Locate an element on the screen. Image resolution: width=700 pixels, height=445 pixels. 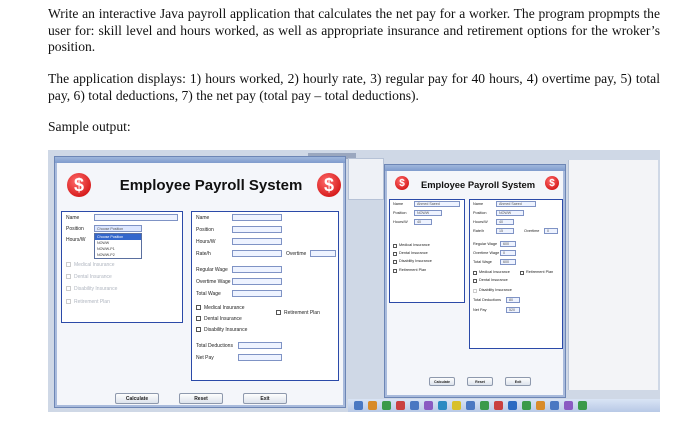
total-wage-output is located at coordinates (257, 293).